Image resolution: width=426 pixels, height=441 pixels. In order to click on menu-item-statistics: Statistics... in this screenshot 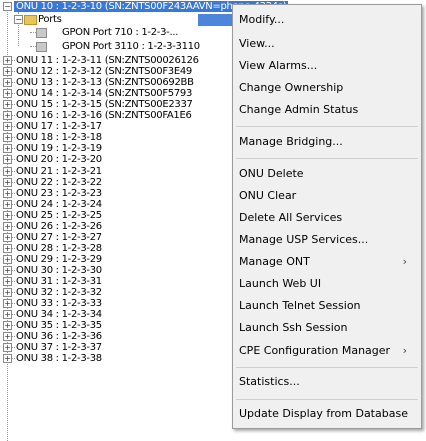, I will do `click(269, 382)`.